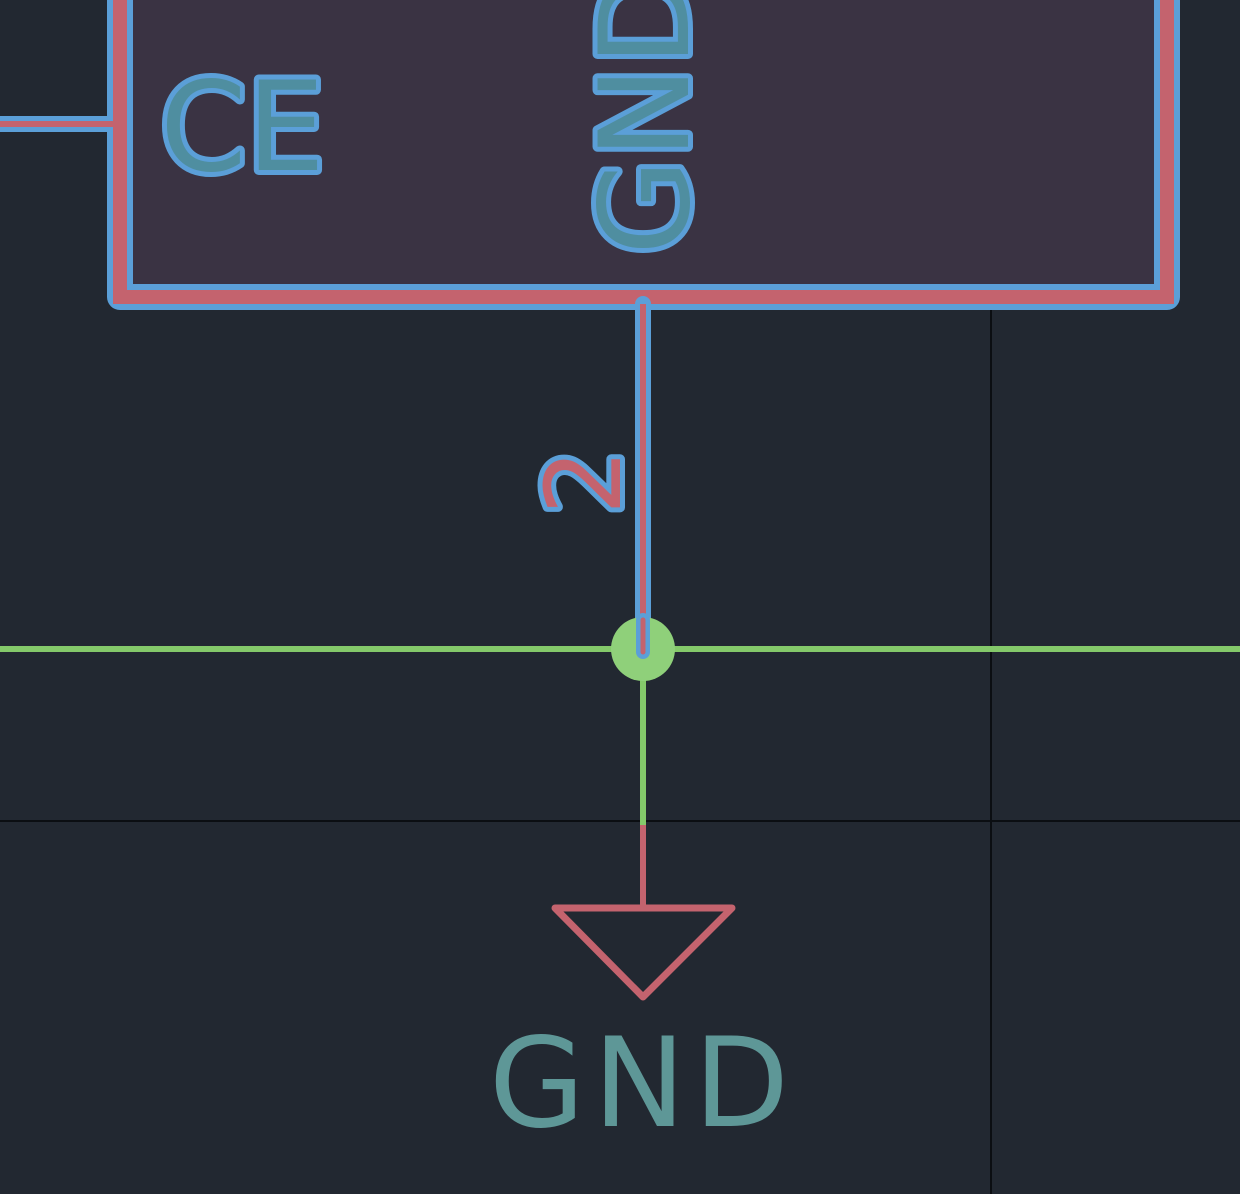 The height and width of the screenshot is (1194, 1240). Describe the element at coordinates (584, 482) in the screenshot. I see `pin-number-2: 2` at that location.